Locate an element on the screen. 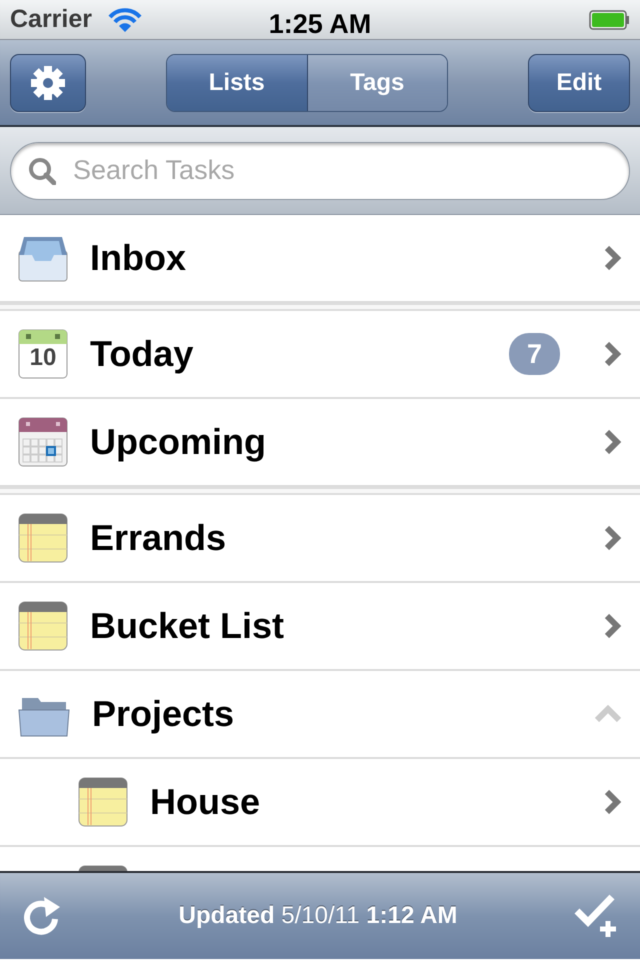 The width and height of the screenshot is (640, 960). settings-icon is located at coordinates (48, 82).